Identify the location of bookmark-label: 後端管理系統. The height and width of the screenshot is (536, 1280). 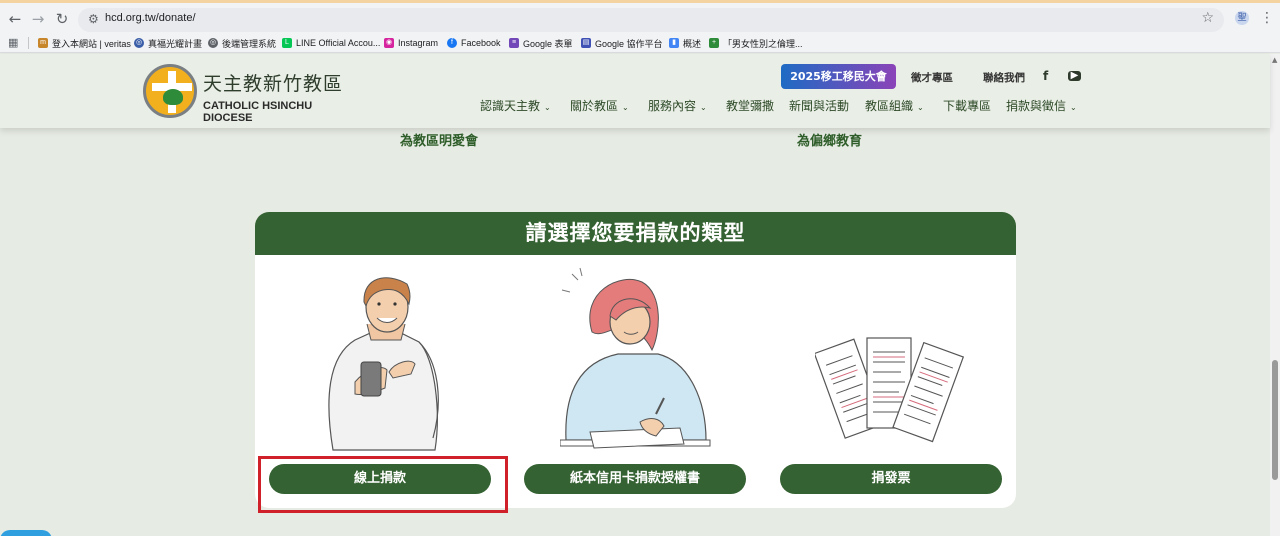
(249, 43).